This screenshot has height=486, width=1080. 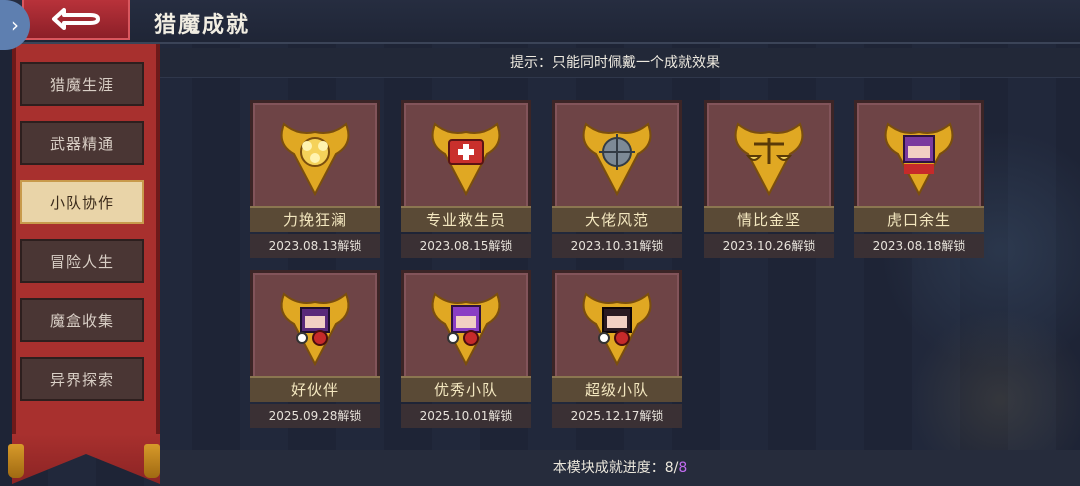 What do you see at coordinates (466, 246) in the screenshot?
I see `achievement-date: 2023.08.15解锁` at bounding box center [466, 246].